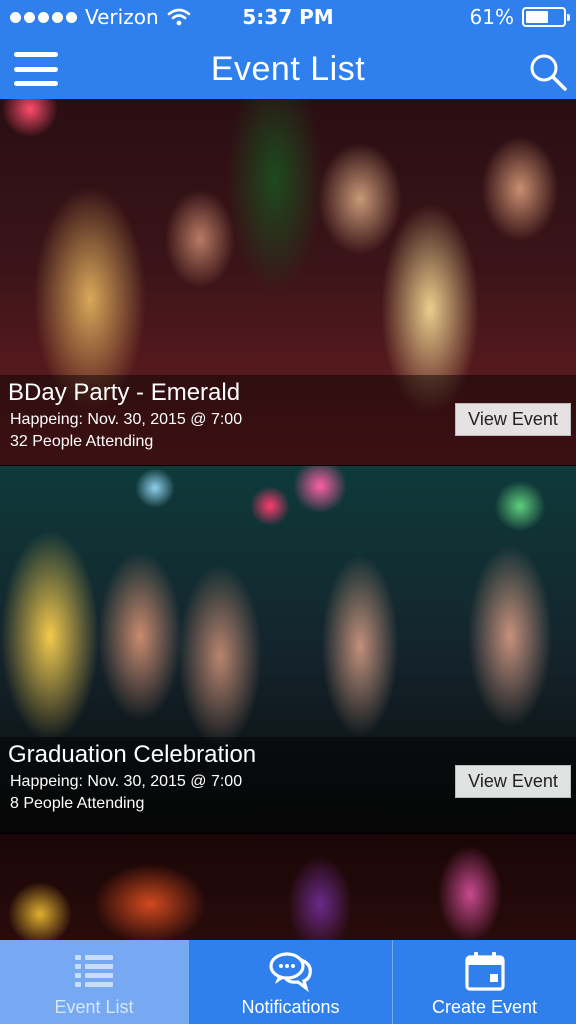 The image size is (576, 1024). What do you see at coordinates (82, 441) in the screenshot?
I see `event-attendance: 32 People Attending` at bounding box center [82, 441].